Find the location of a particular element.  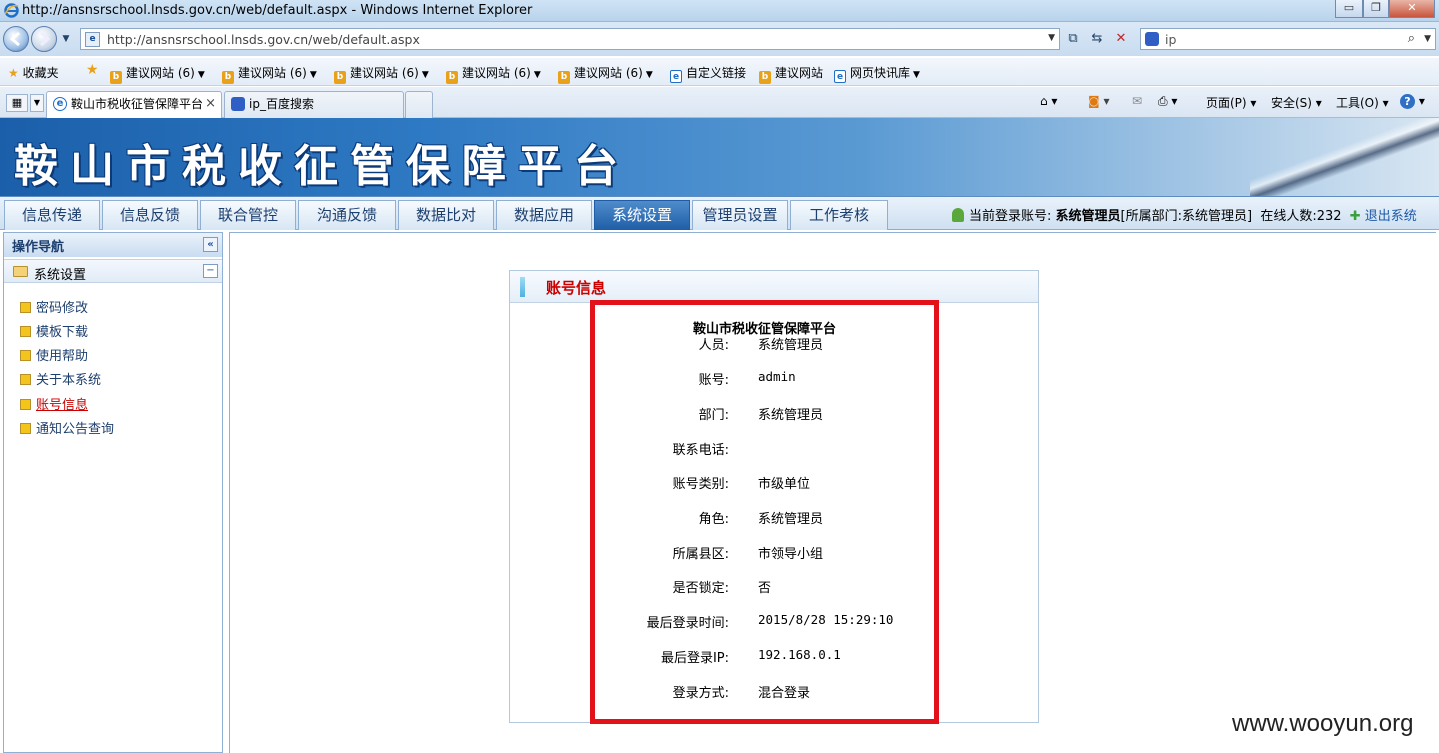

minimize-button: ▭ is located at coordinates (1349, 9).